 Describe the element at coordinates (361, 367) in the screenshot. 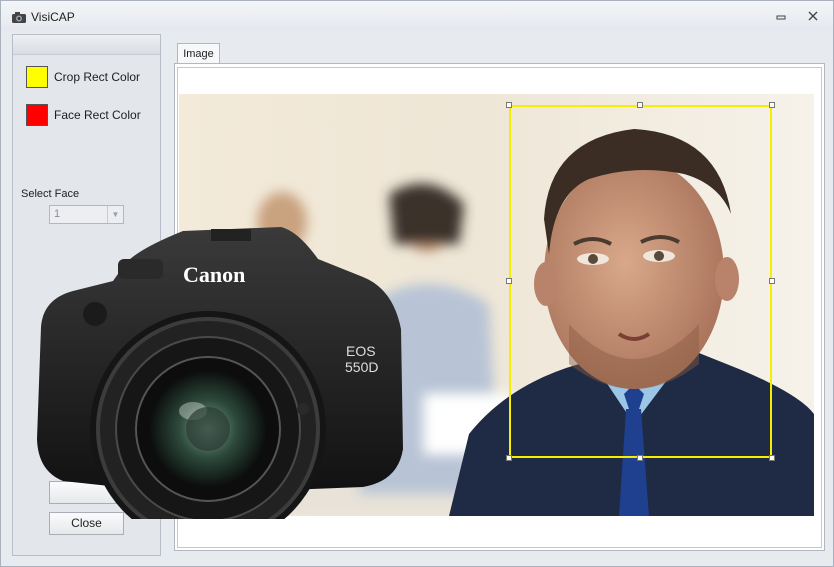

I see `camera-model-line2: 550D` at that location.